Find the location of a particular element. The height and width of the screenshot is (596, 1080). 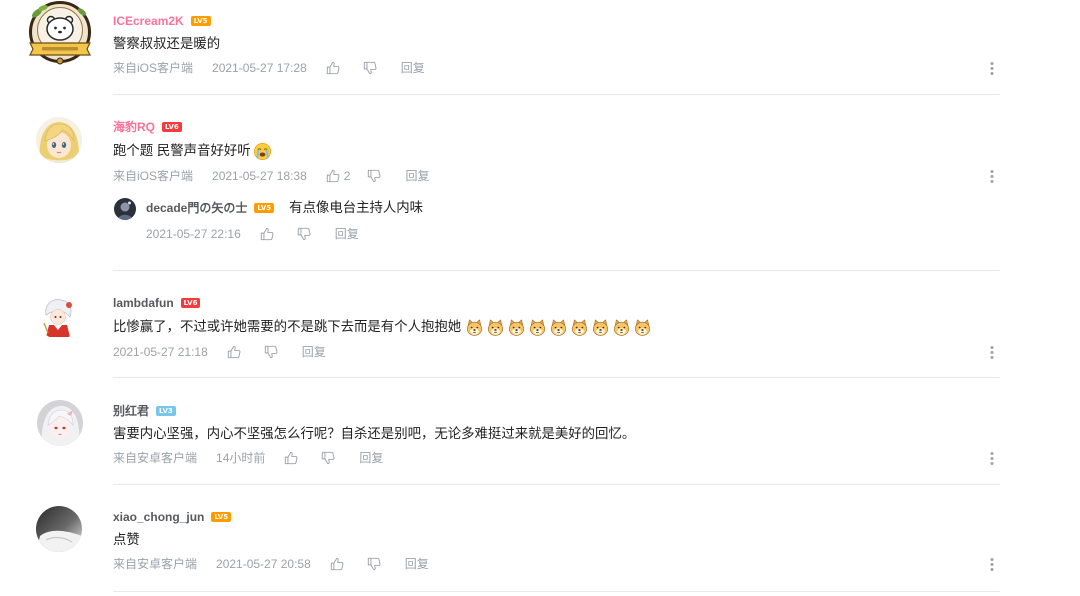

username: ICEcream2K is located at coordinates (148, 21).